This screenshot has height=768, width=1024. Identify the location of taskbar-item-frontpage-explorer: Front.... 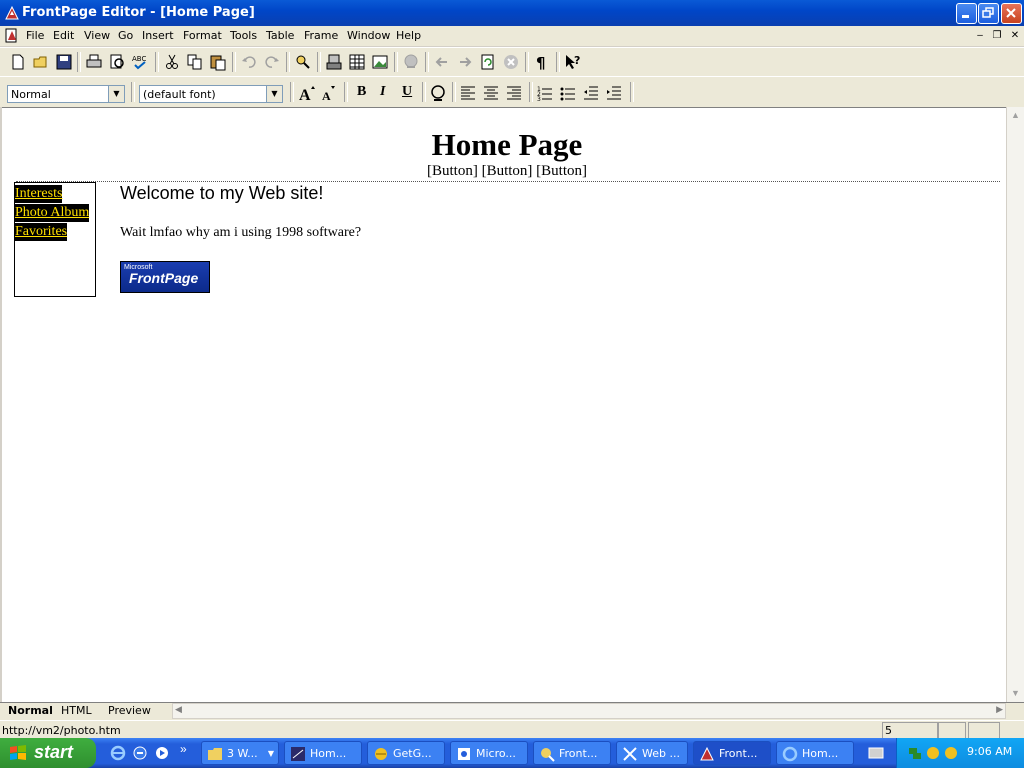
(572, 753).